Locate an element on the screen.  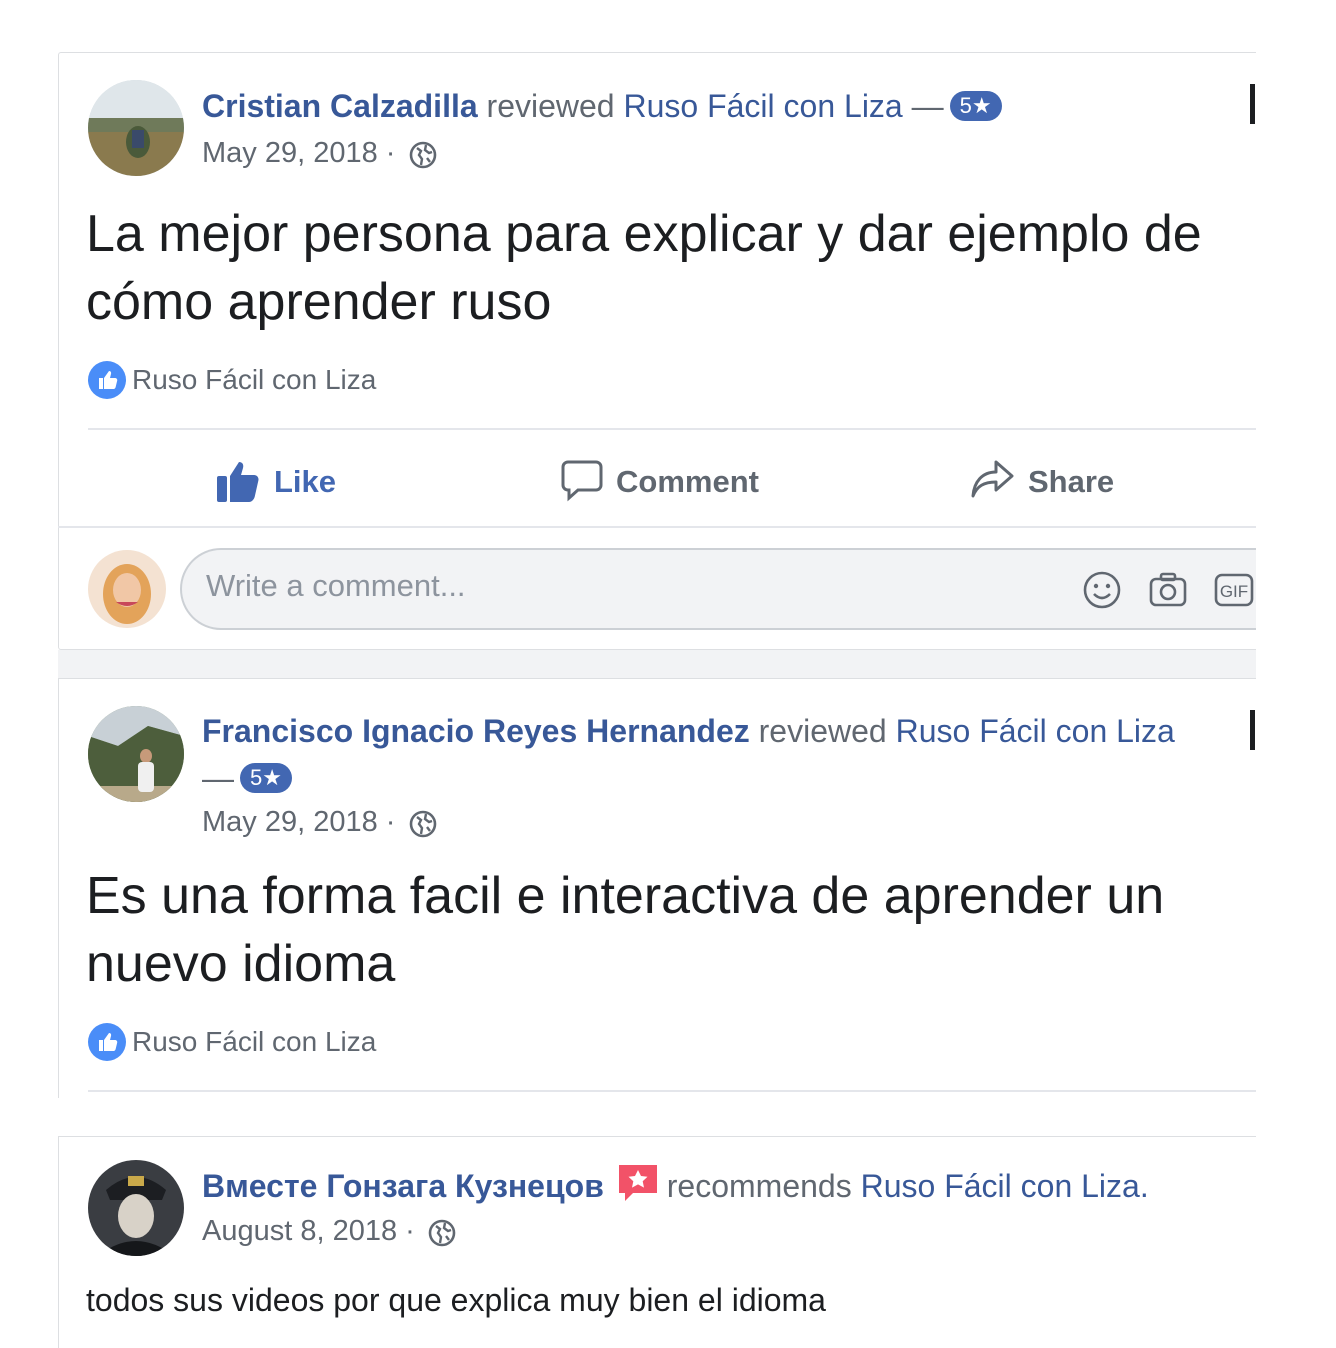
author-name: Вместе Гонзага Кузнецов is located at coordinates (403, 1186).